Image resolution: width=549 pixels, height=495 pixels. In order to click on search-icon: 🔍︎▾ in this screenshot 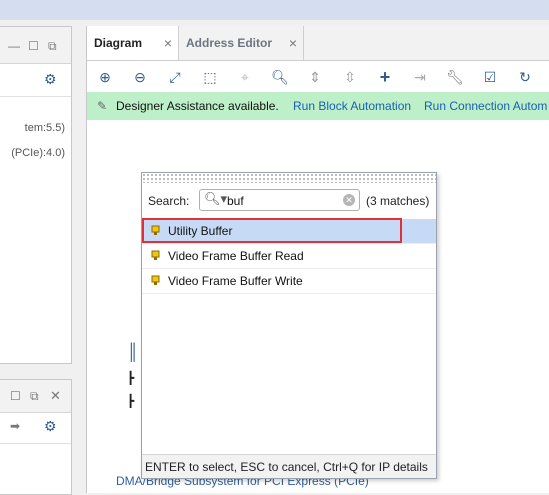, I will do `click(216, 198)`.